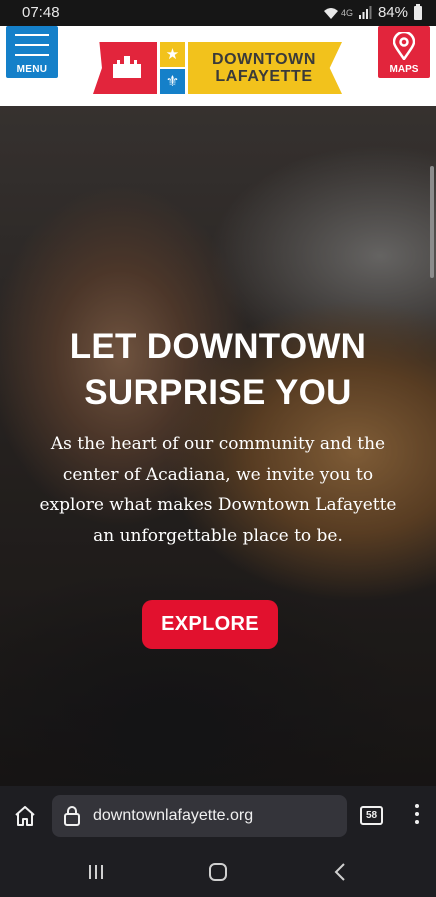 This screenshot has height=897, width=436. I want to click on hero-title-line2: SURPRISE YOU, so click(218, 392).